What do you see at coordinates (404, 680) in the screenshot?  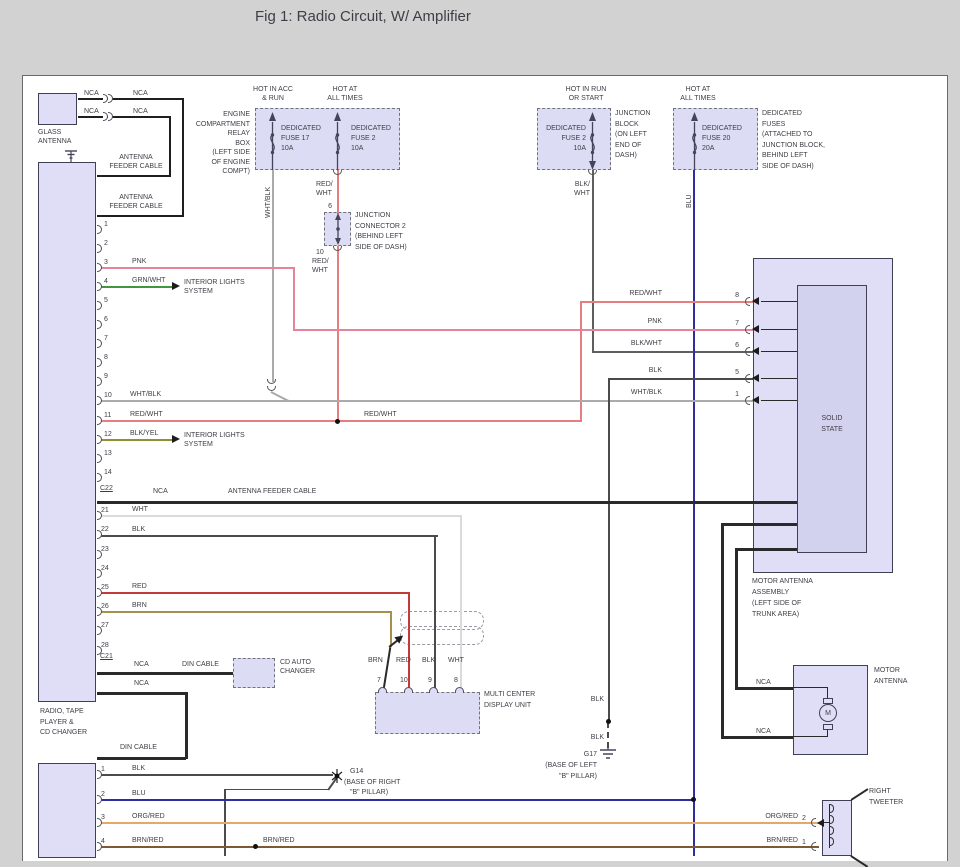 I see `pin-number: 10` at bounding box center [404, 680].